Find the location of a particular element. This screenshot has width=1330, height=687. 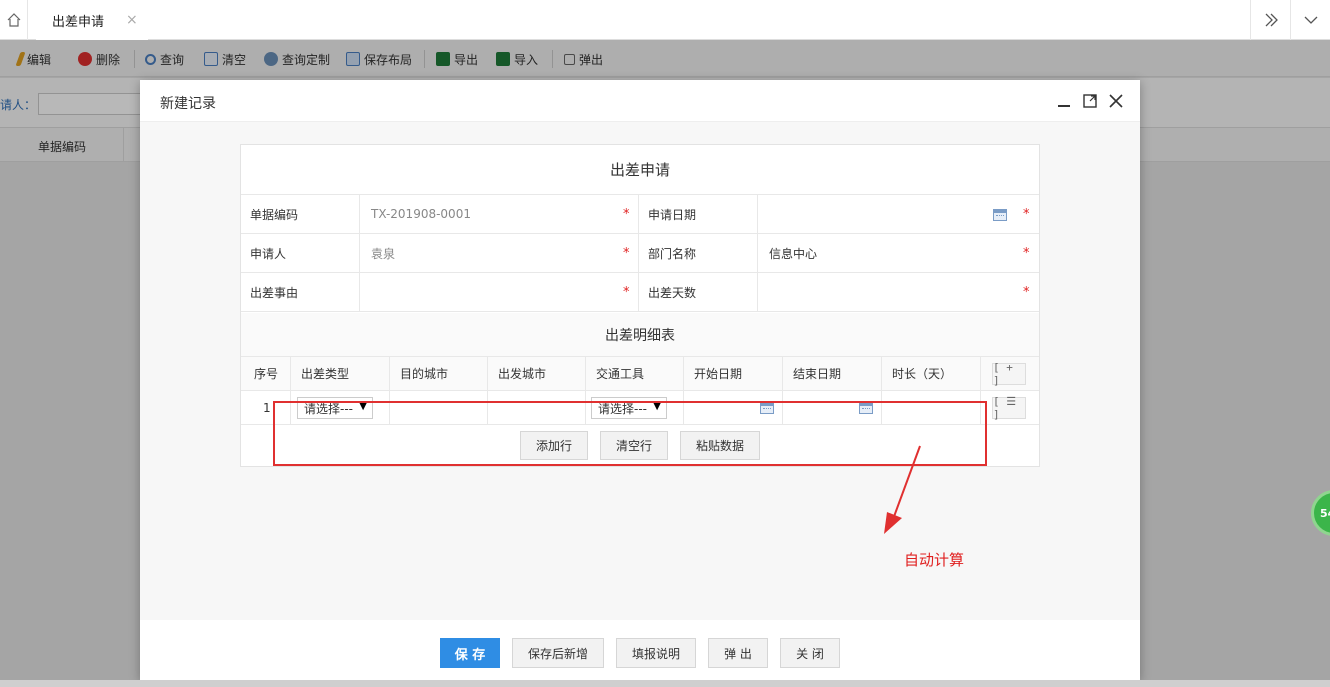

double-chevron-right-icon is located at coordinates (1271, 20).